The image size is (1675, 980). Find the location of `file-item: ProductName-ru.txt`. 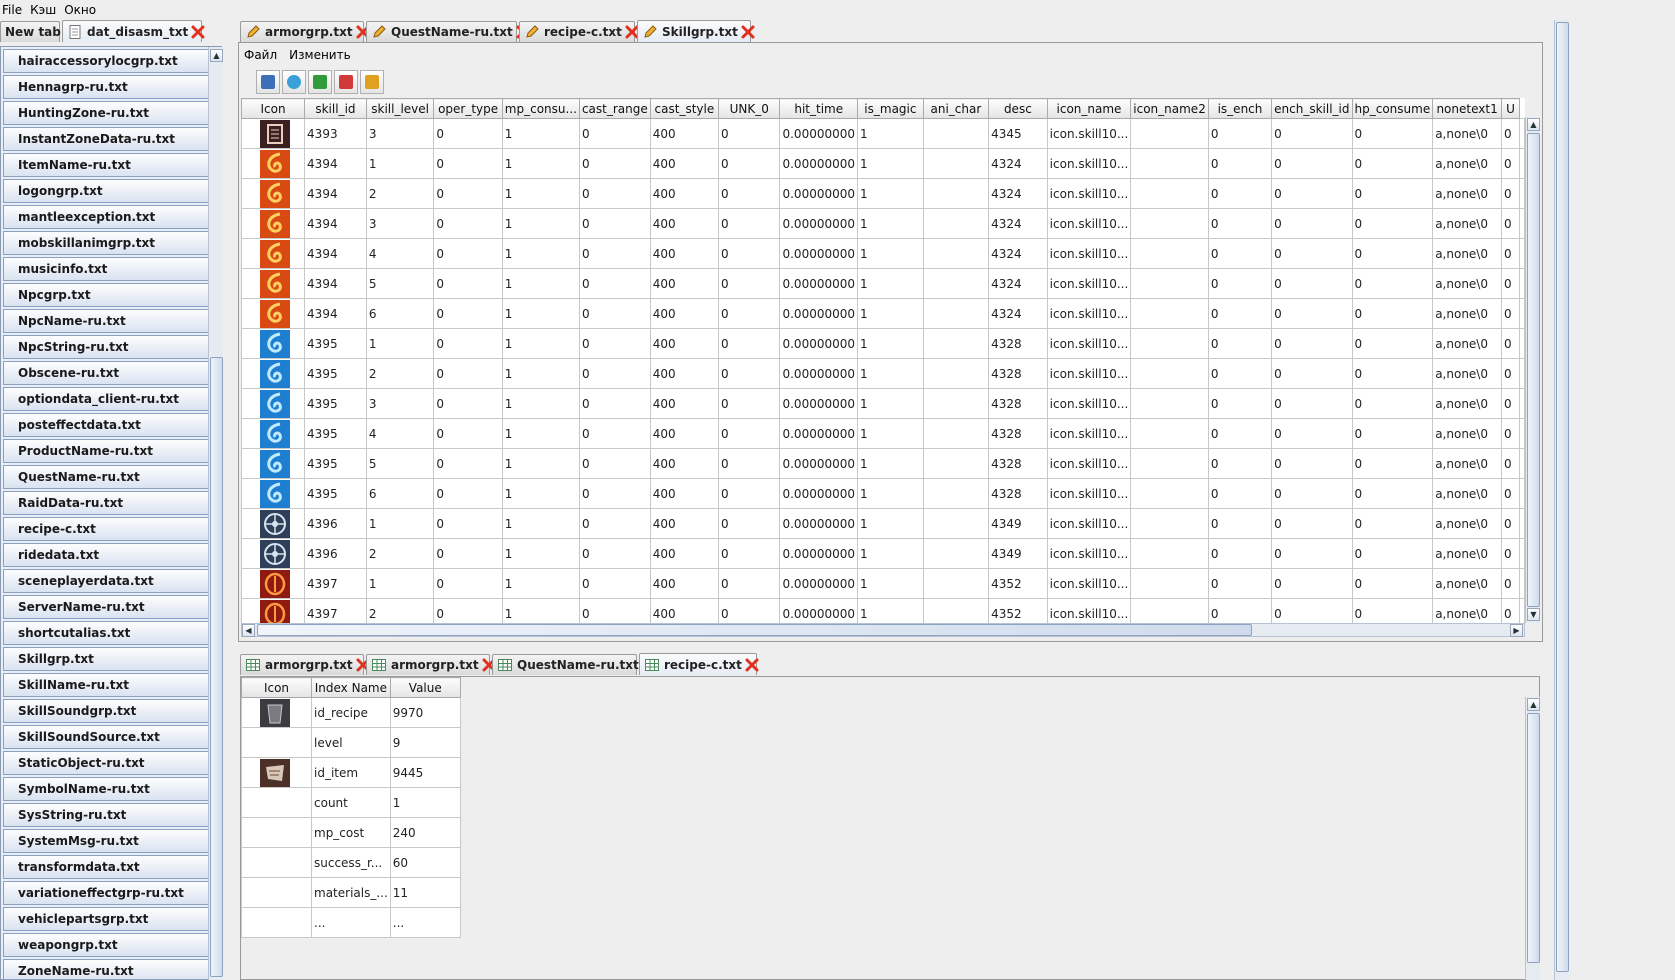

file-item: ProductName-ru.txt is located at coordinates (106, 451).